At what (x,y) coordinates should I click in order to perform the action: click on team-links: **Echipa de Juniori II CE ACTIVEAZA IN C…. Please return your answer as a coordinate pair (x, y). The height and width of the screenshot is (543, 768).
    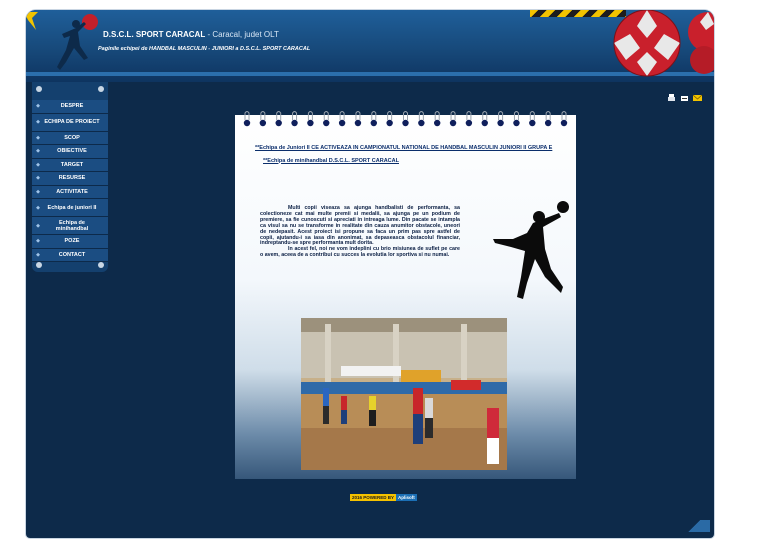
    Looking at the image, I should click on (410, 154).